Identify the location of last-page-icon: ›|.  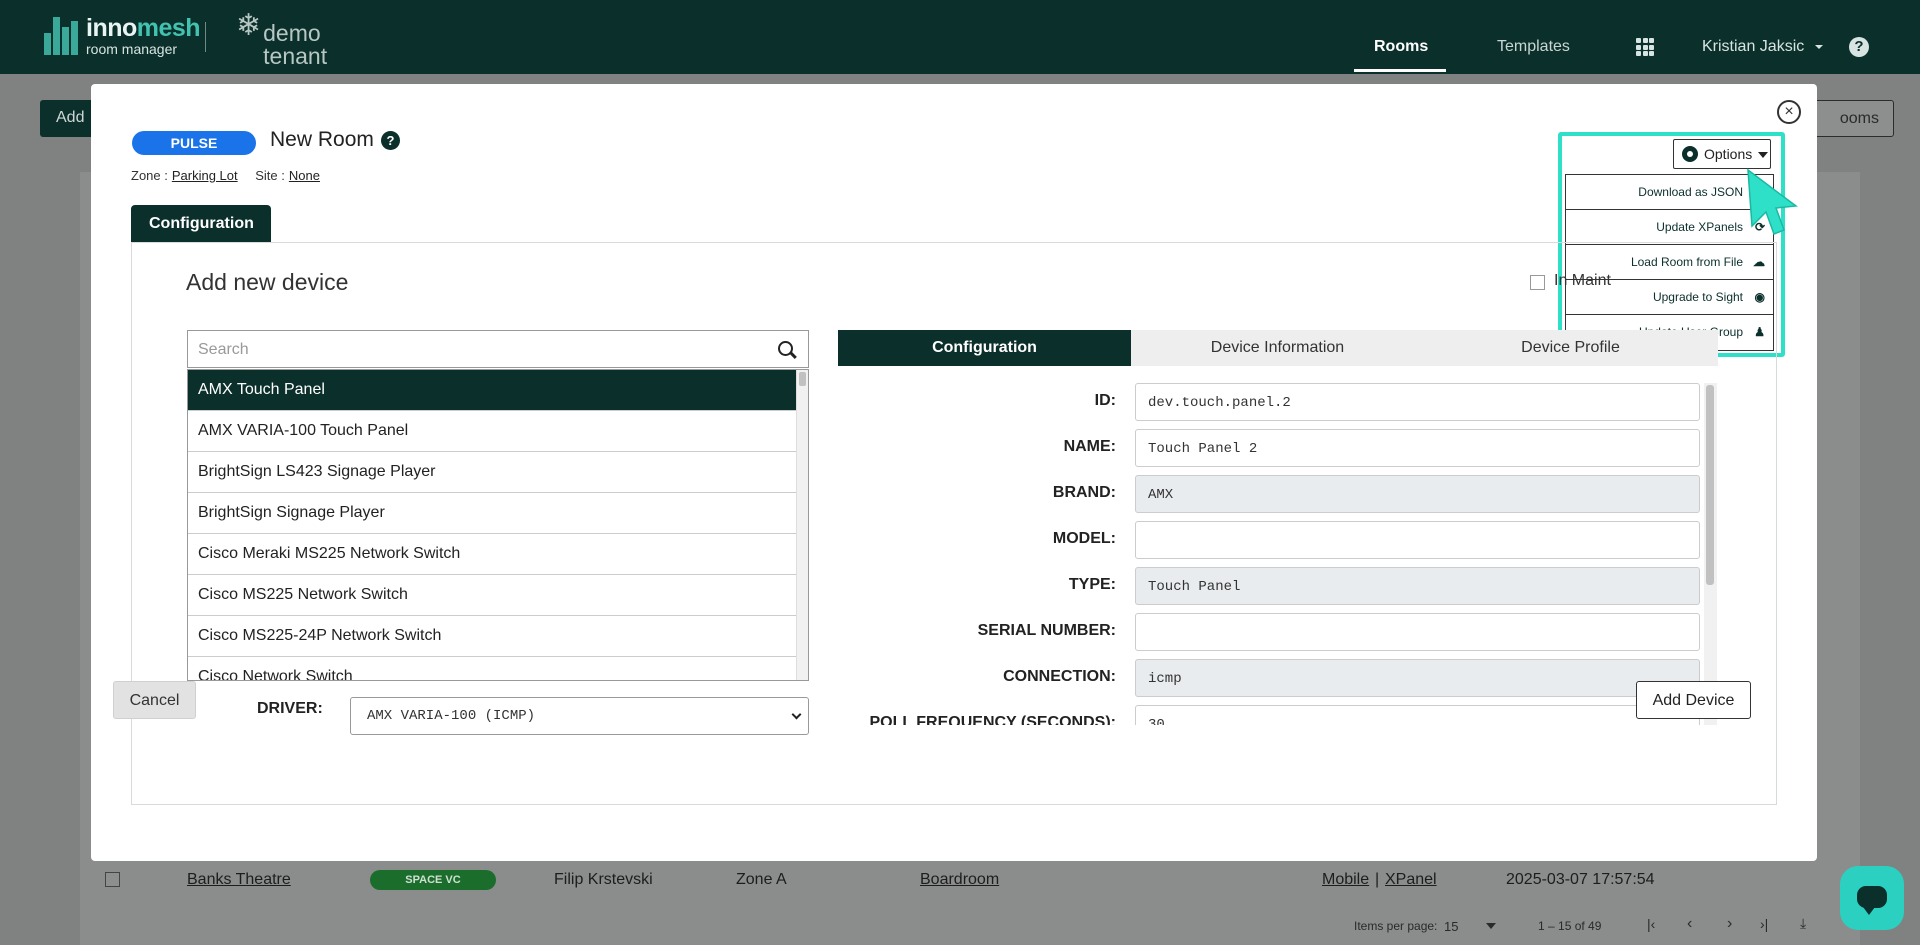
(1764, 924).